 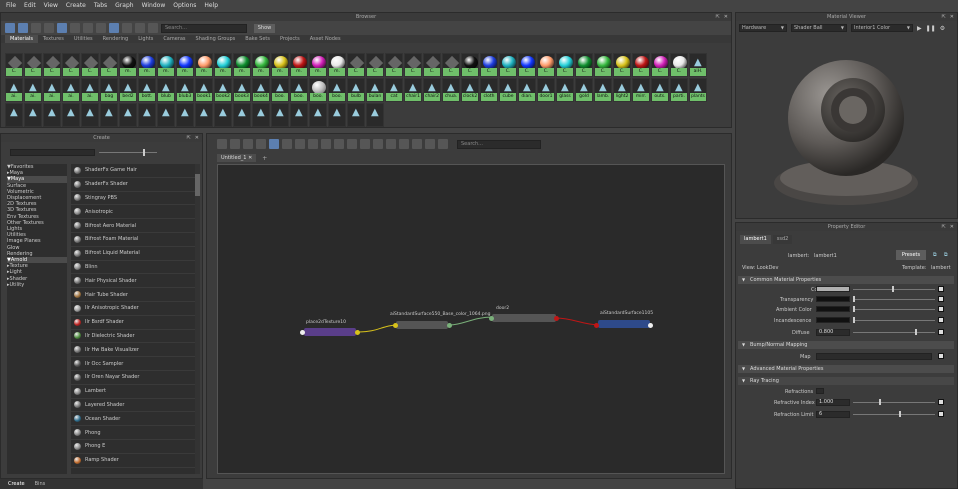 I want to click on refractive-index-slider, so click(x=894, y=402).